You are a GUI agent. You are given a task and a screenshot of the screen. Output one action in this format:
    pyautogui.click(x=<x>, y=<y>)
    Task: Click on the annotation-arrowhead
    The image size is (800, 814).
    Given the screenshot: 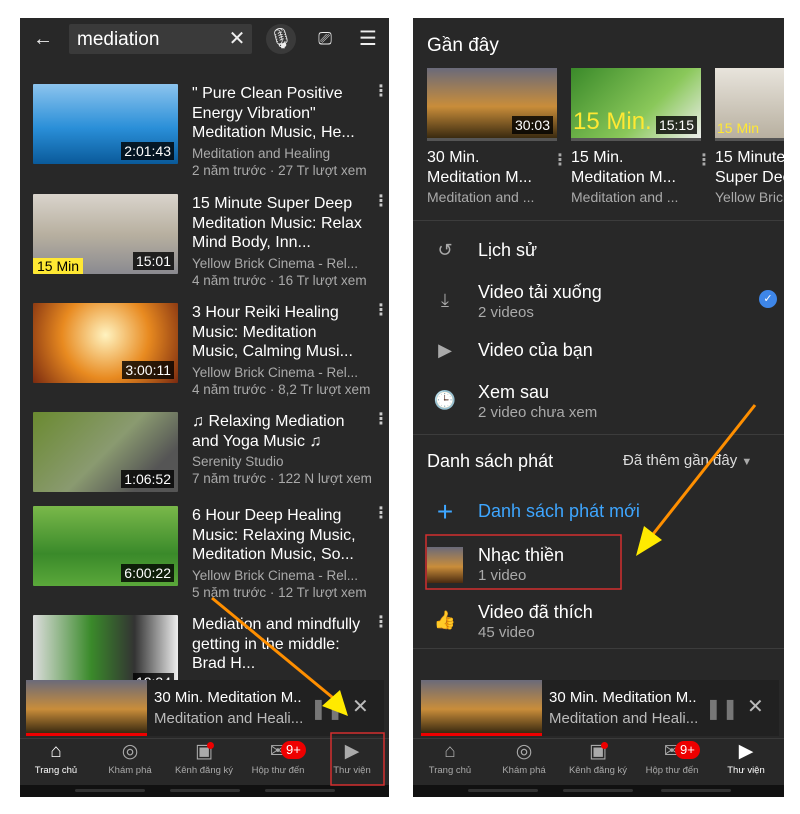 What is the action you would take?
    pyautogui.click(x=649, y=541)
    